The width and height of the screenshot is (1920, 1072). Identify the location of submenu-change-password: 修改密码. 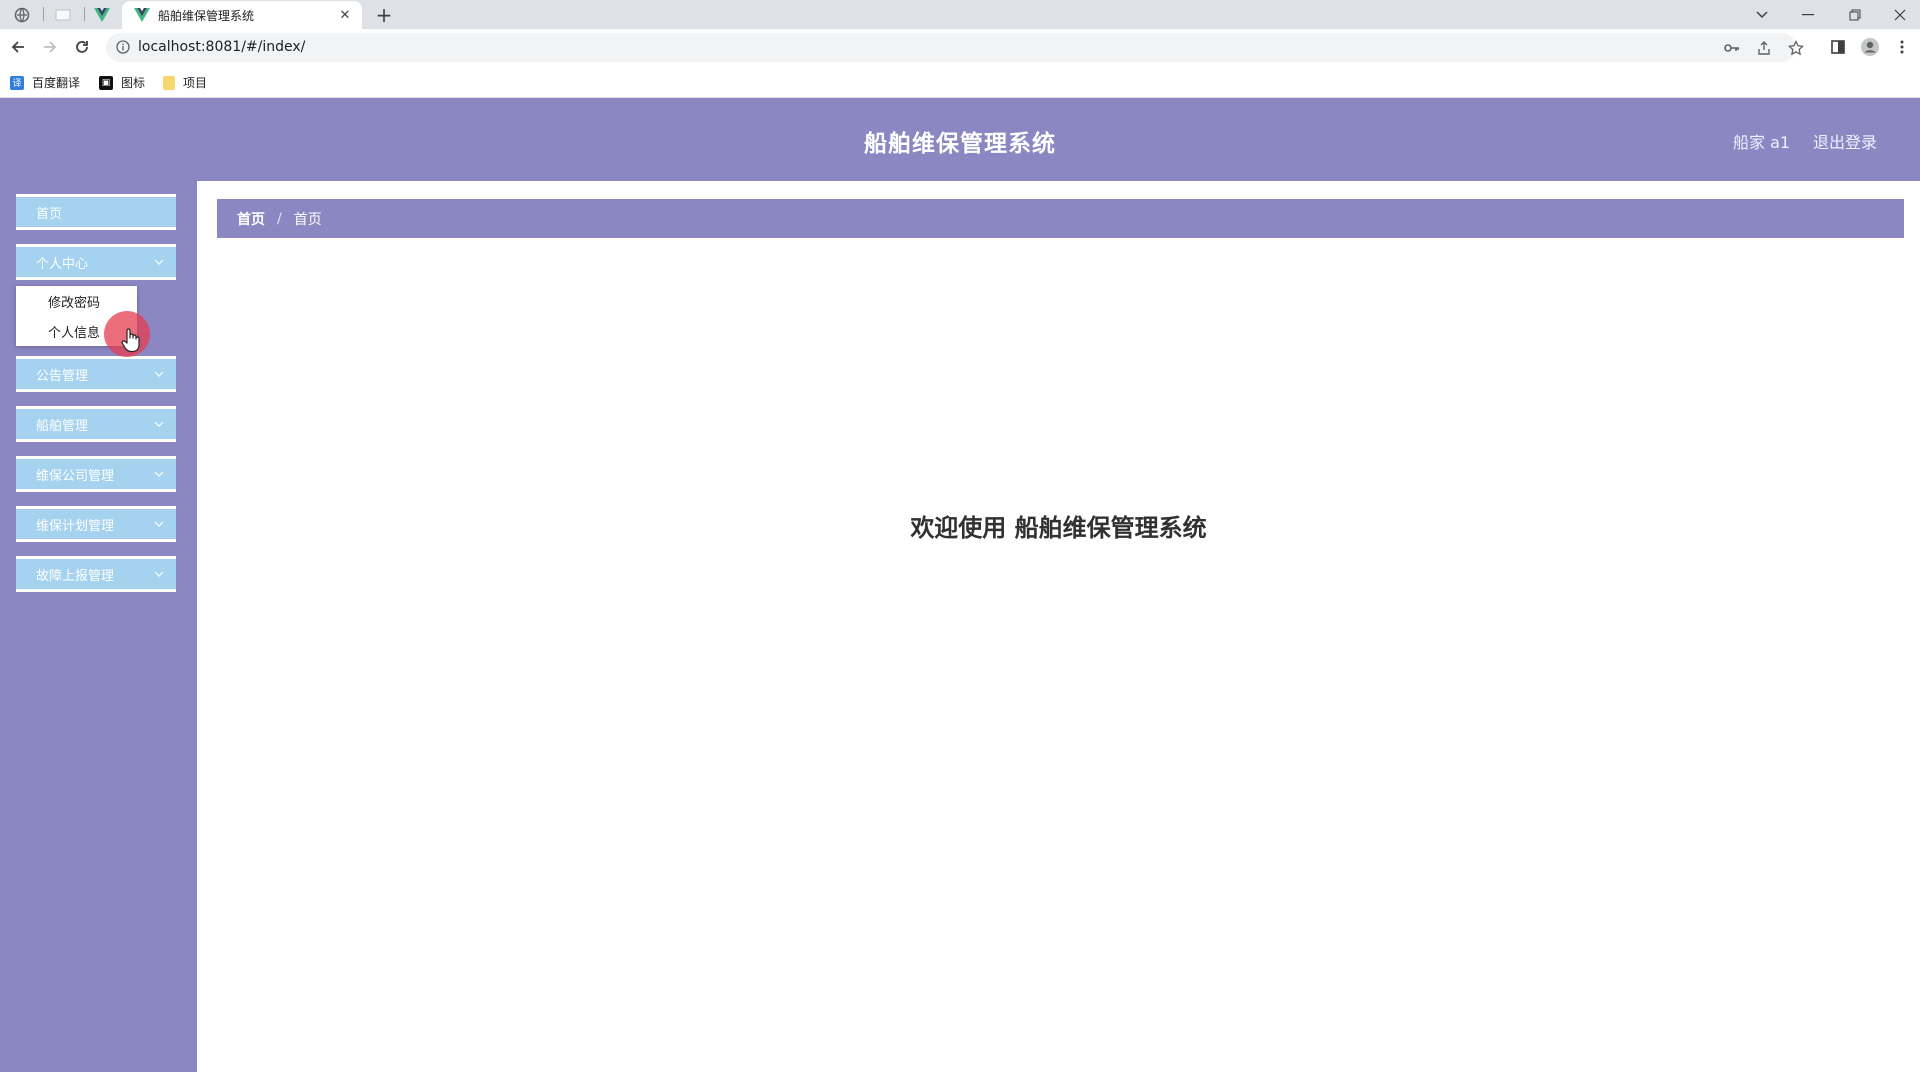
(74, 301).